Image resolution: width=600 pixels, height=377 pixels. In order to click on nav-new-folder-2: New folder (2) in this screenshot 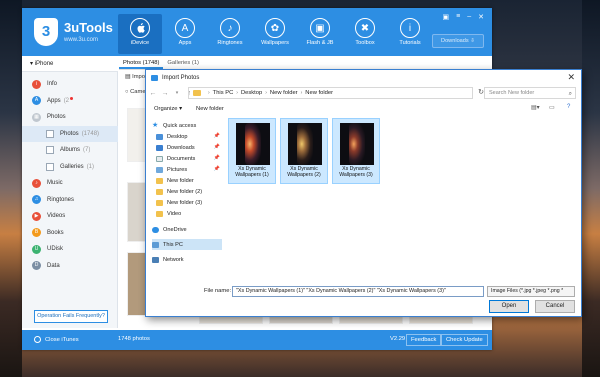, I will do `click(187, 191)`.